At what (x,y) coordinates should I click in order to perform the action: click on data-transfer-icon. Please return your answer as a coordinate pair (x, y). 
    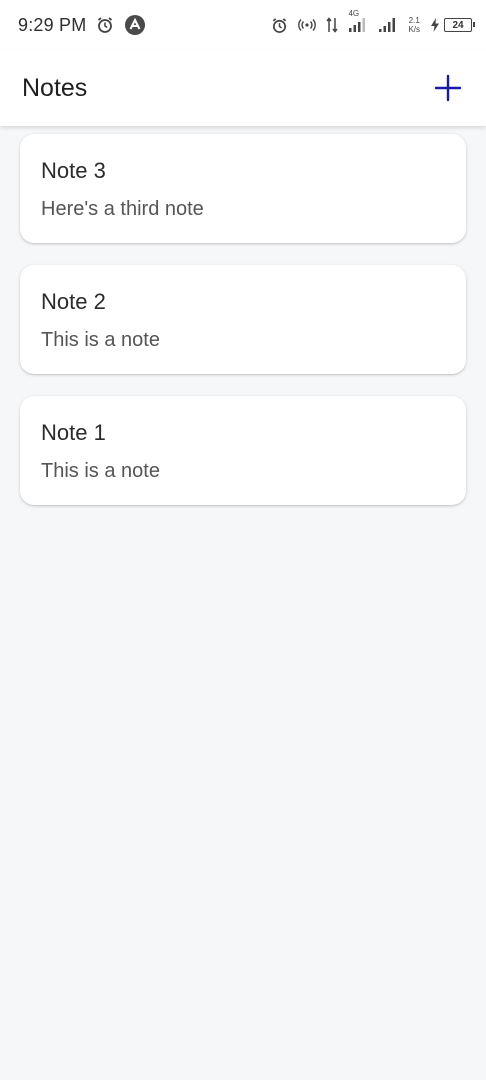
    Looking at the image, I should click on (332, 25).